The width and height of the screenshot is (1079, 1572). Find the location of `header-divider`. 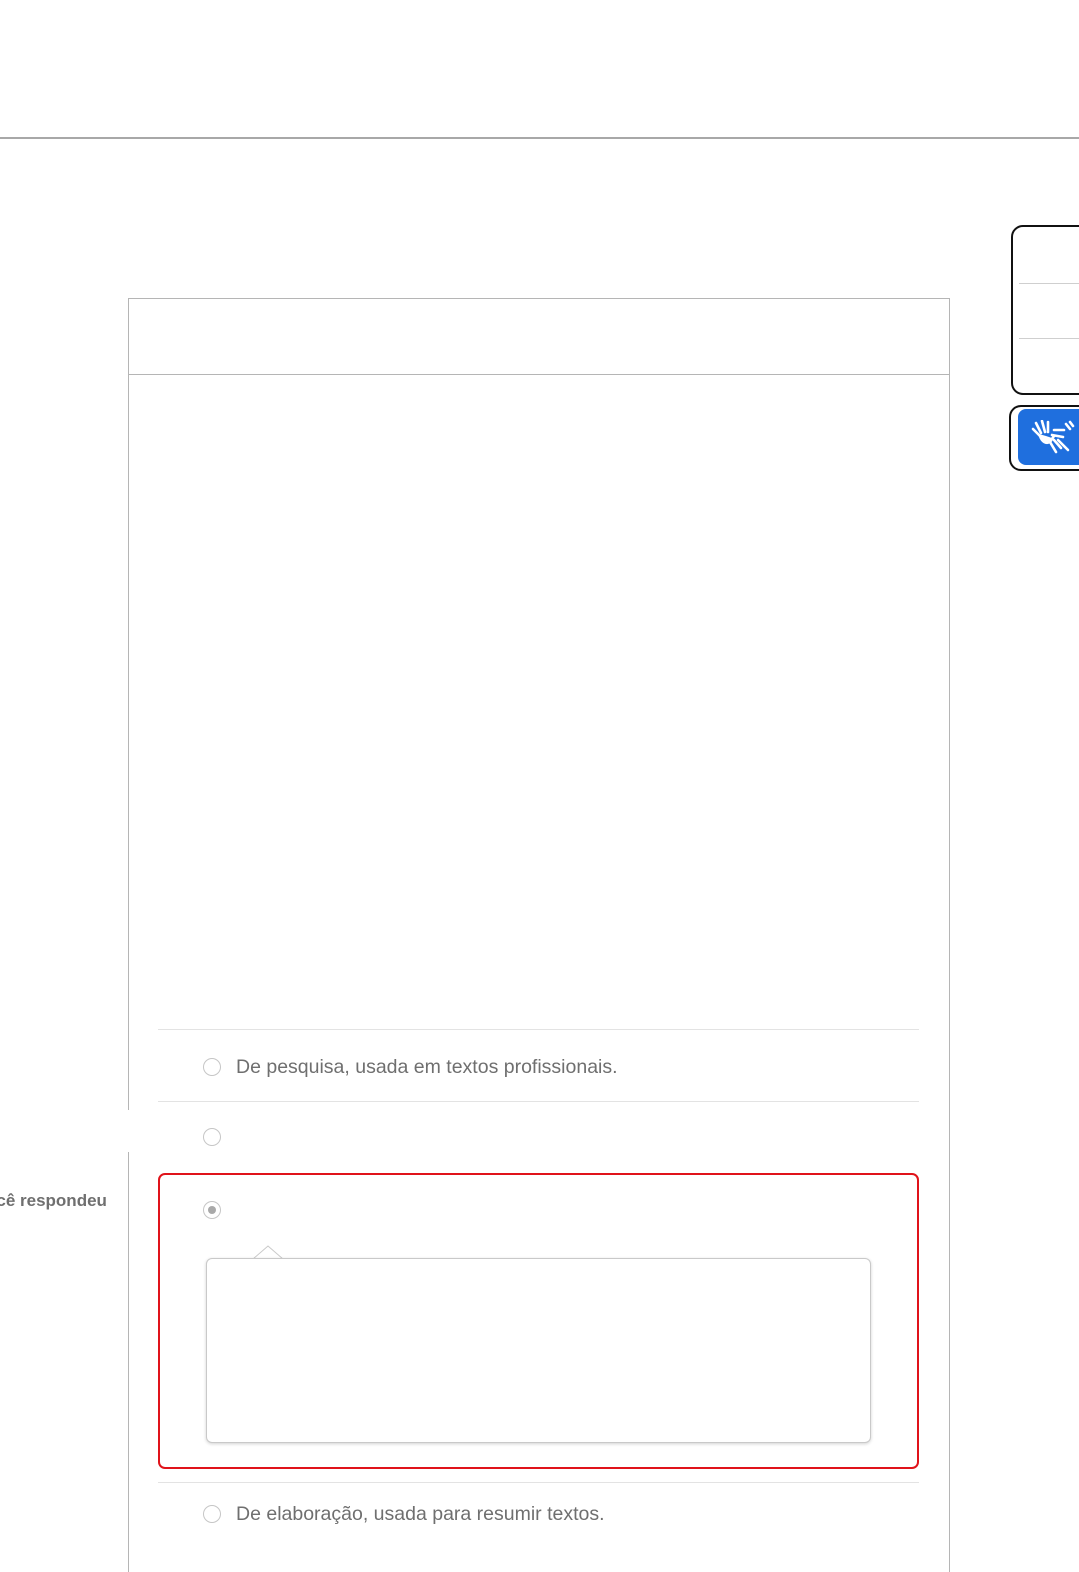

header-divider is located at coordinates (539, 138).